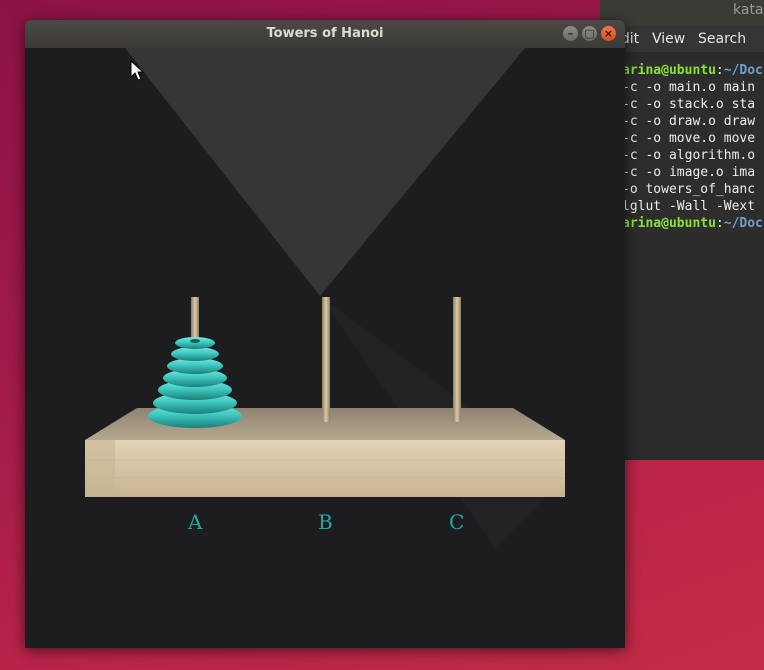  What do you see at coordinates (748, 10) in the screenshot?
I see `terminal-title: kata` at bounding box center [748, 10].